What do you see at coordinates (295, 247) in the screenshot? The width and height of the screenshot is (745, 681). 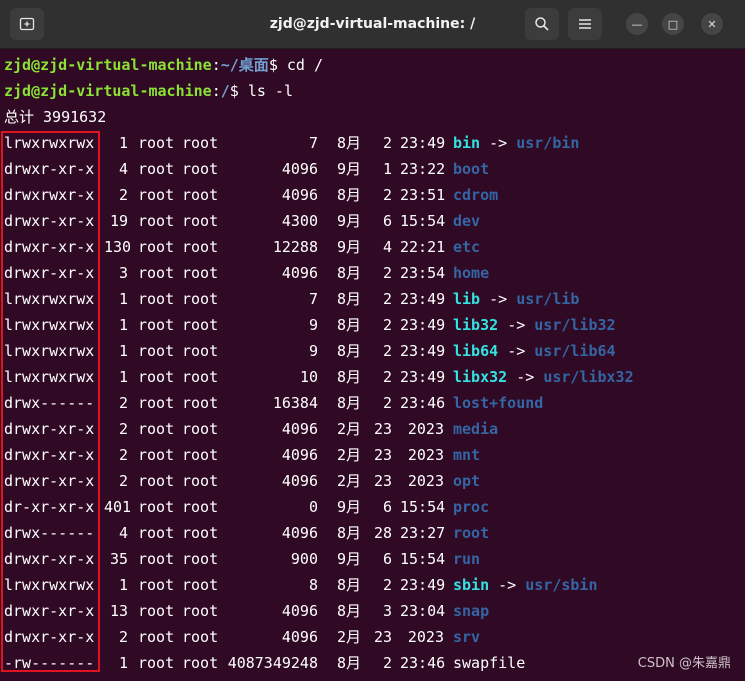 I see `size-cell: 12288` at bounding box center [295, 247].